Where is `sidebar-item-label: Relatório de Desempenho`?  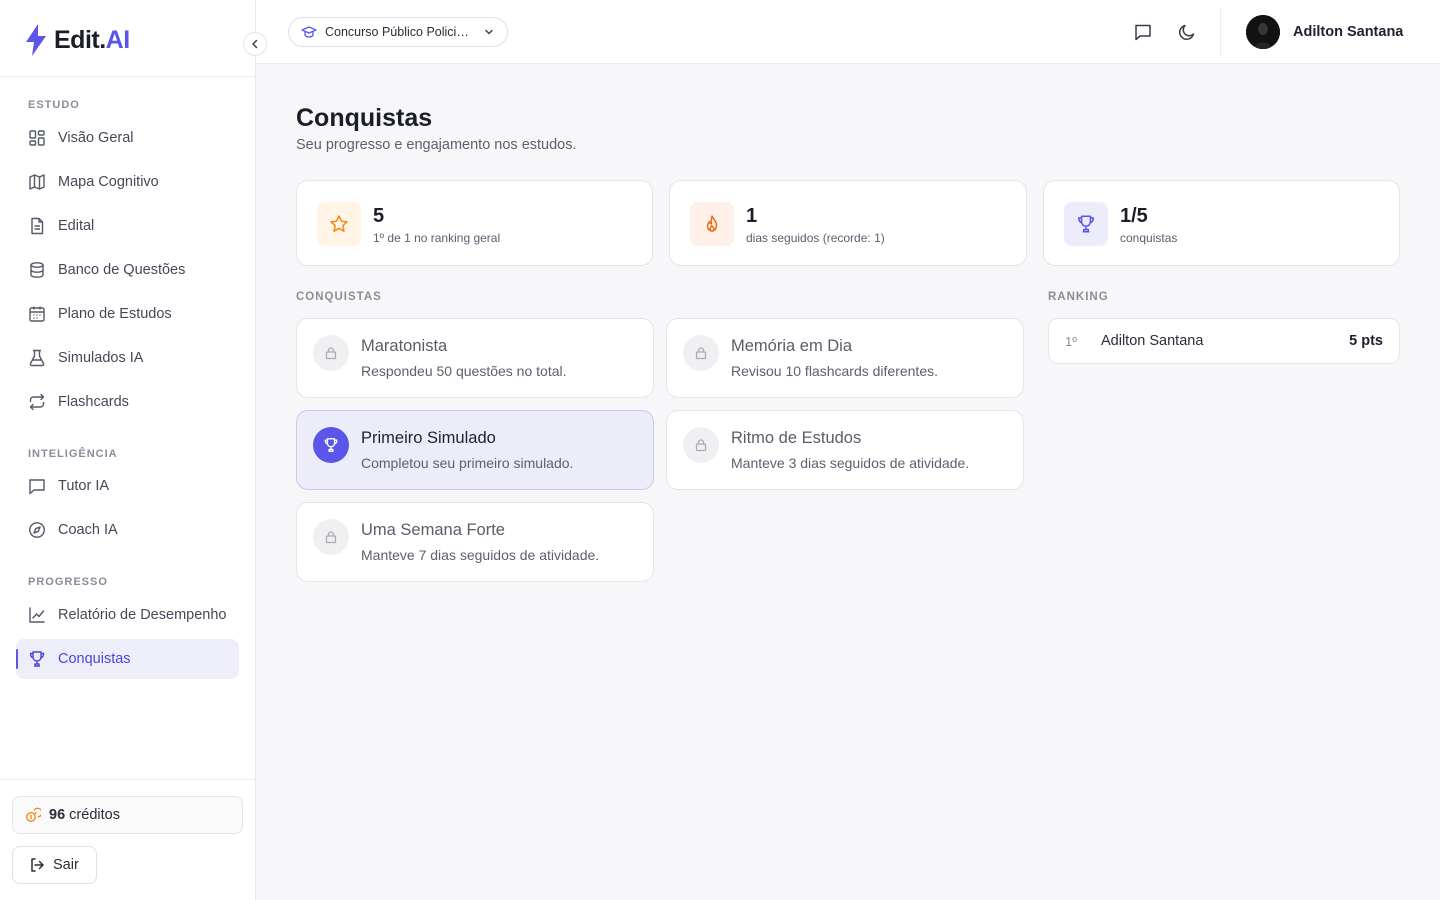
sidebar-item-label: Relatório de Desempenho is located at coordinates (142, 615).